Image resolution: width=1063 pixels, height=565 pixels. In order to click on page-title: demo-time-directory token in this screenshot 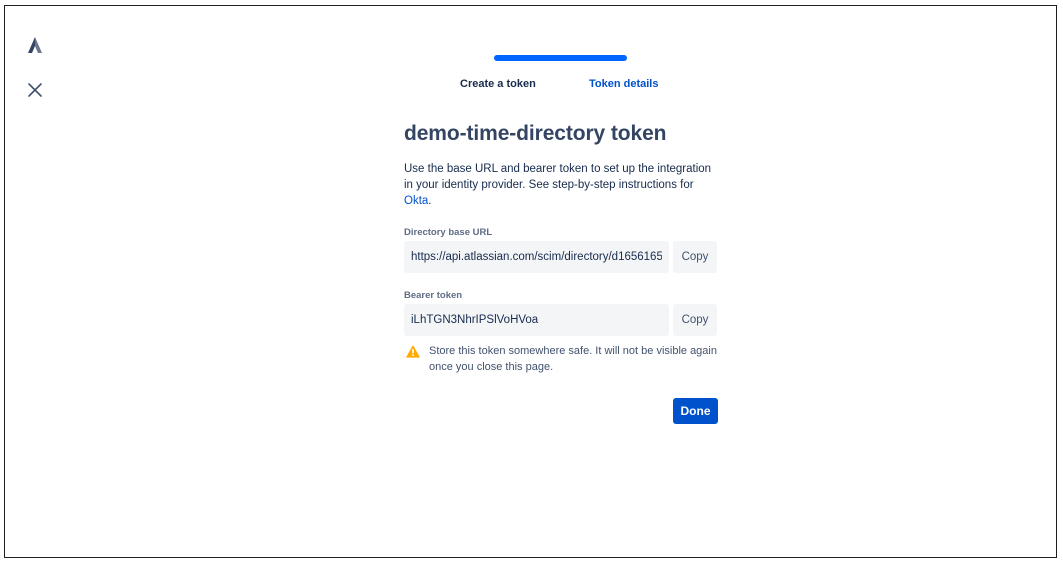, I will do `click(535, 133)`.